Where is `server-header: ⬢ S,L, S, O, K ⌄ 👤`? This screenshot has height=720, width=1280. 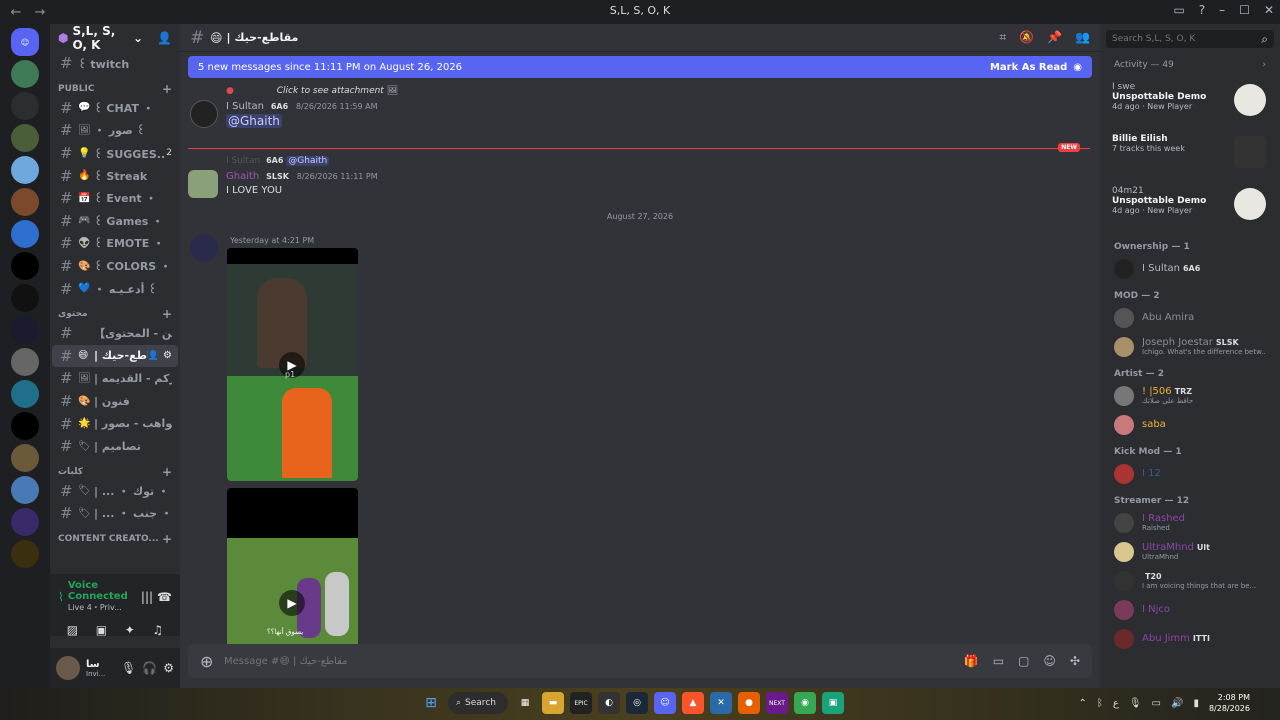
server-header: ⬢ S,L, S, O, K ⌄ 👤 is located at coordinates (115, 38).